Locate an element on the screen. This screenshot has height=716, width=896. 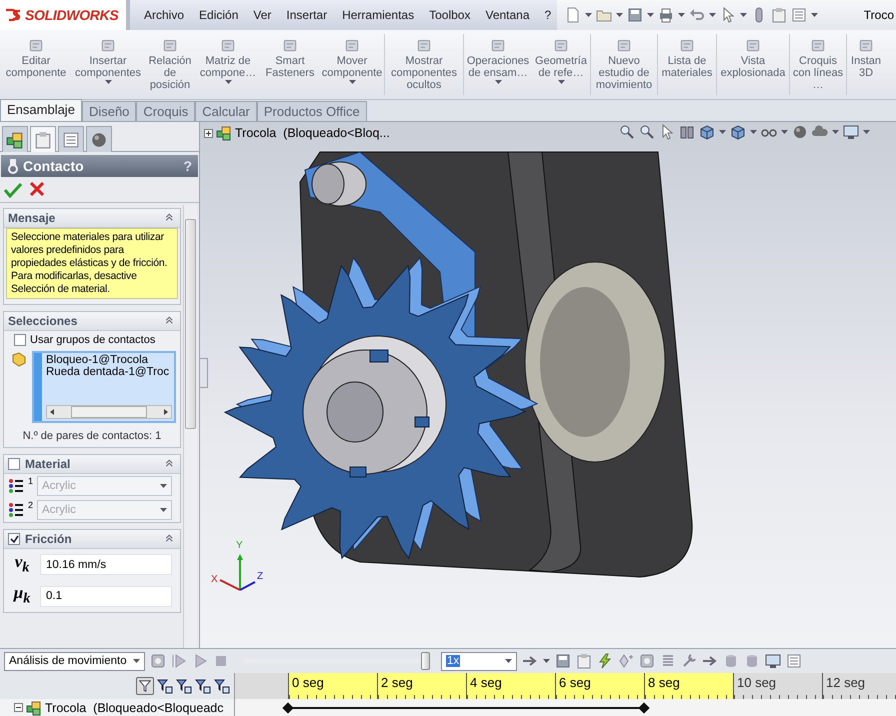
menu-item: ? is located at coordinates (548, 15).